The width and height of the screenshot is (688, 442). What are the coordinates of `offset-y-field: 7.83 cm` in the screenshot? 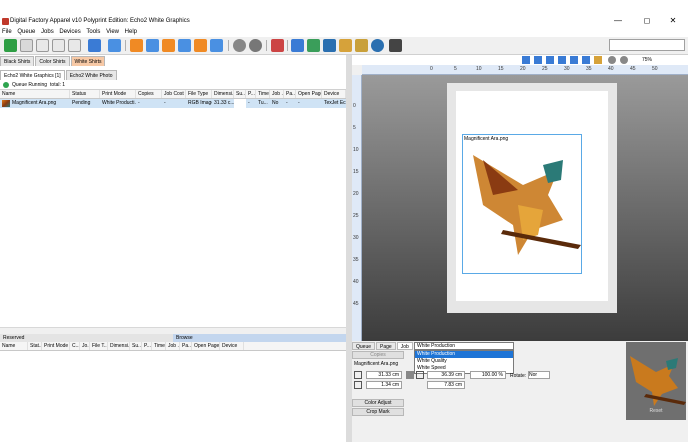 It's located at (446, 385).